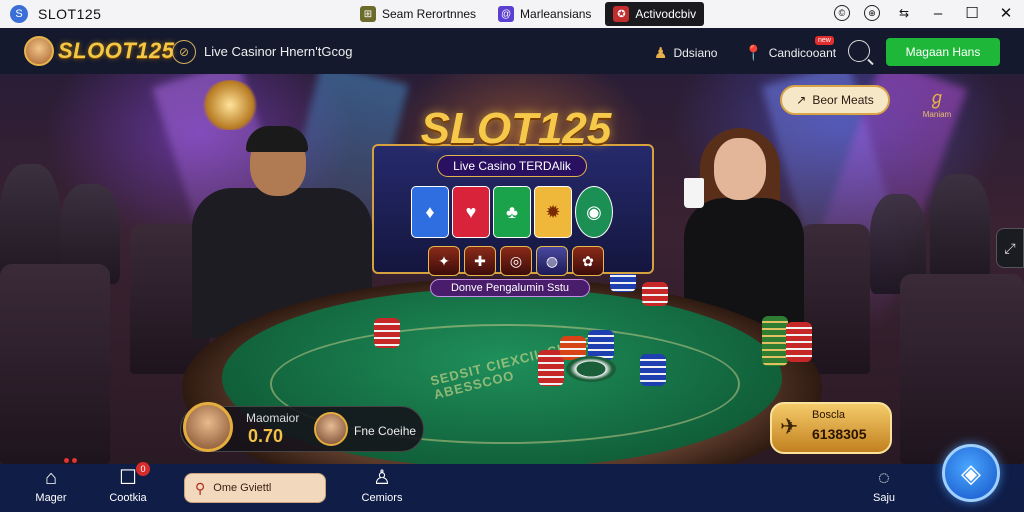 The width and height of the screenshot is (1024, 512). What do you see at coordinates (789, 426) in the screenshot?
I see `plane-icon: ✈` at bounding box center [789, 426].